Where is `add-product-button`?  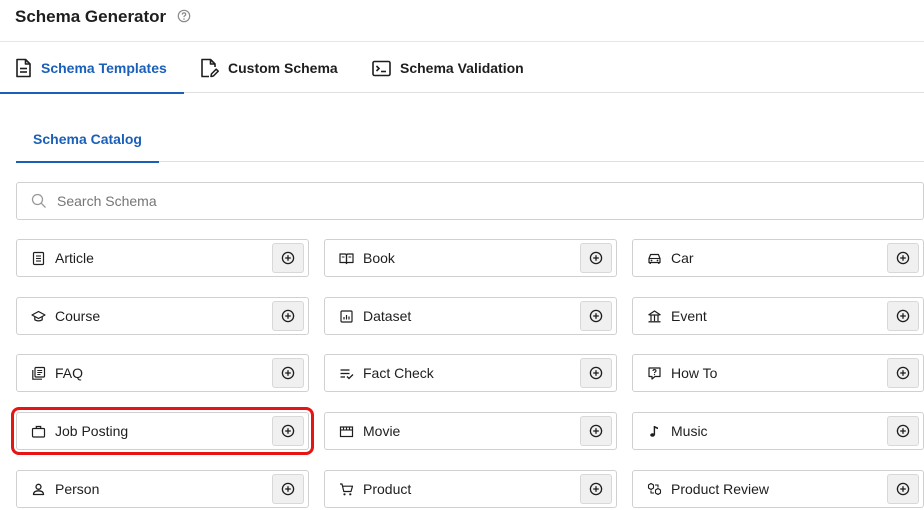 add-product-button is located at coordinates (596, 489).